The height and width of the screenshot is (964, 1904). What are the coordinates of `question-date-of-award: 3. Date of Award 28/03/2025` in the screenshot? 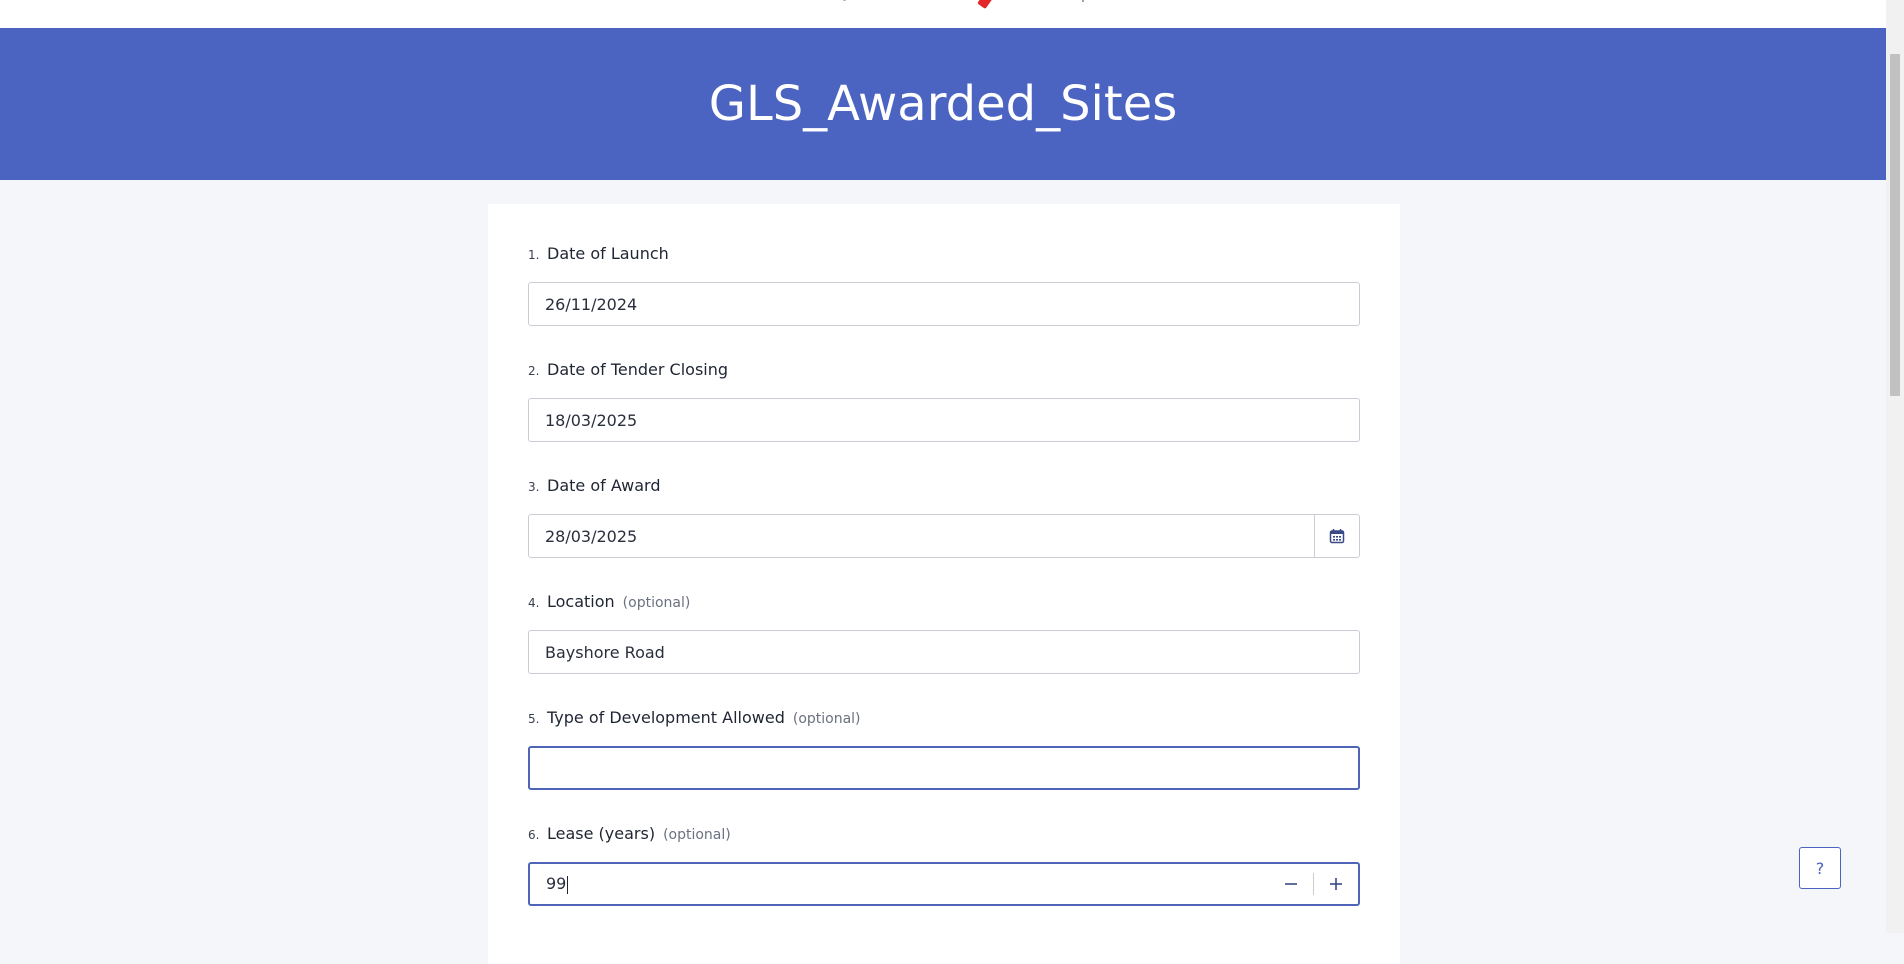 It's located at (944, 517).